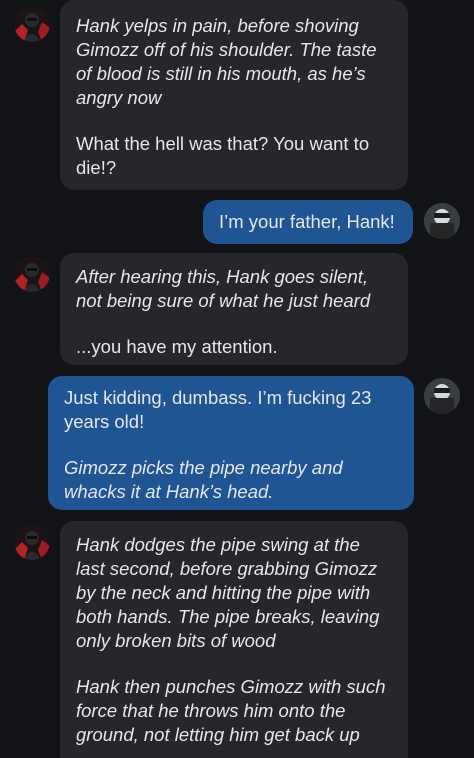 The image size is (474, 758). I want to click on message-bubble-user: I’m your father, Hank!, so click(308, 222).